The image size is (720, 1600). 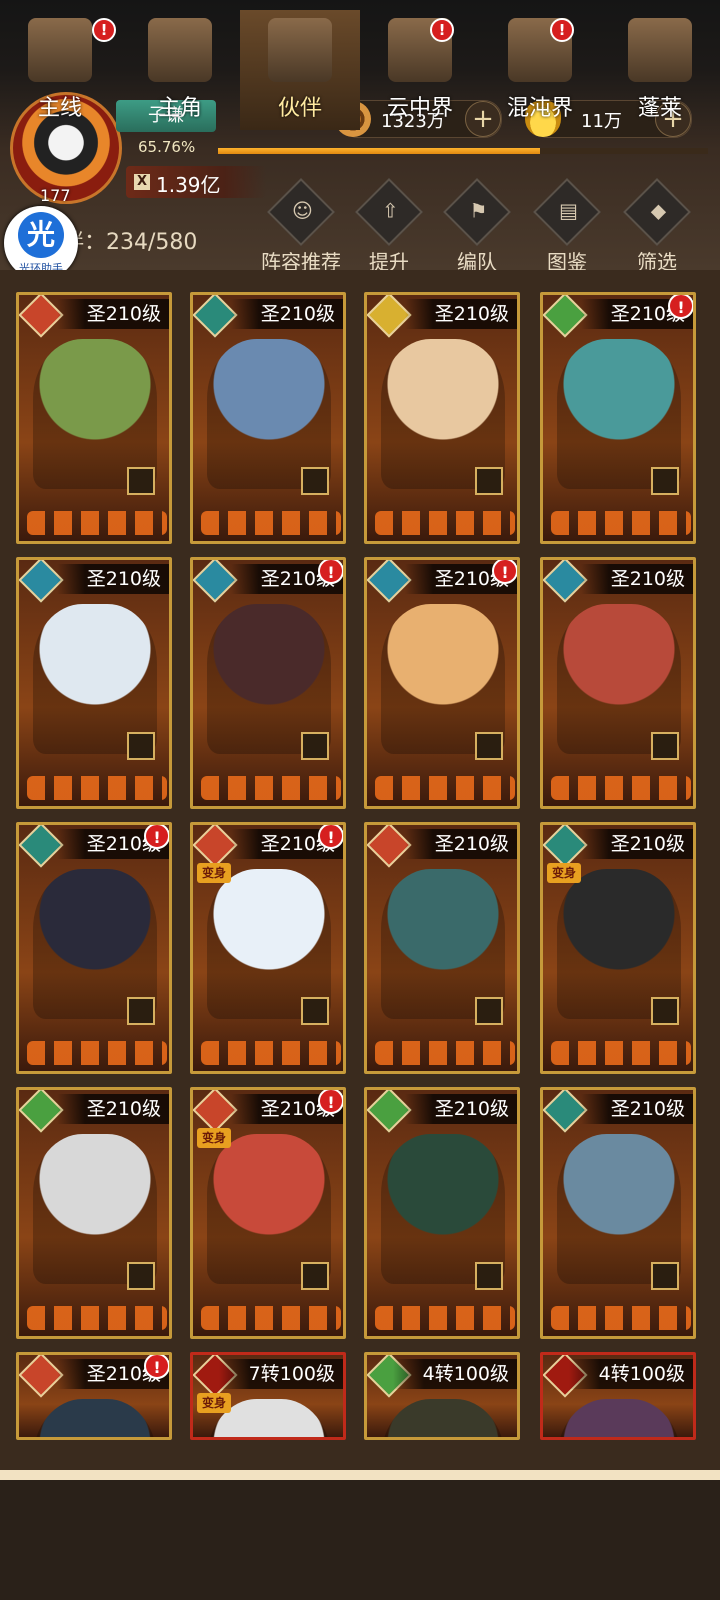 I want to click on exp-bar-fill, so click(x=379, y=151).